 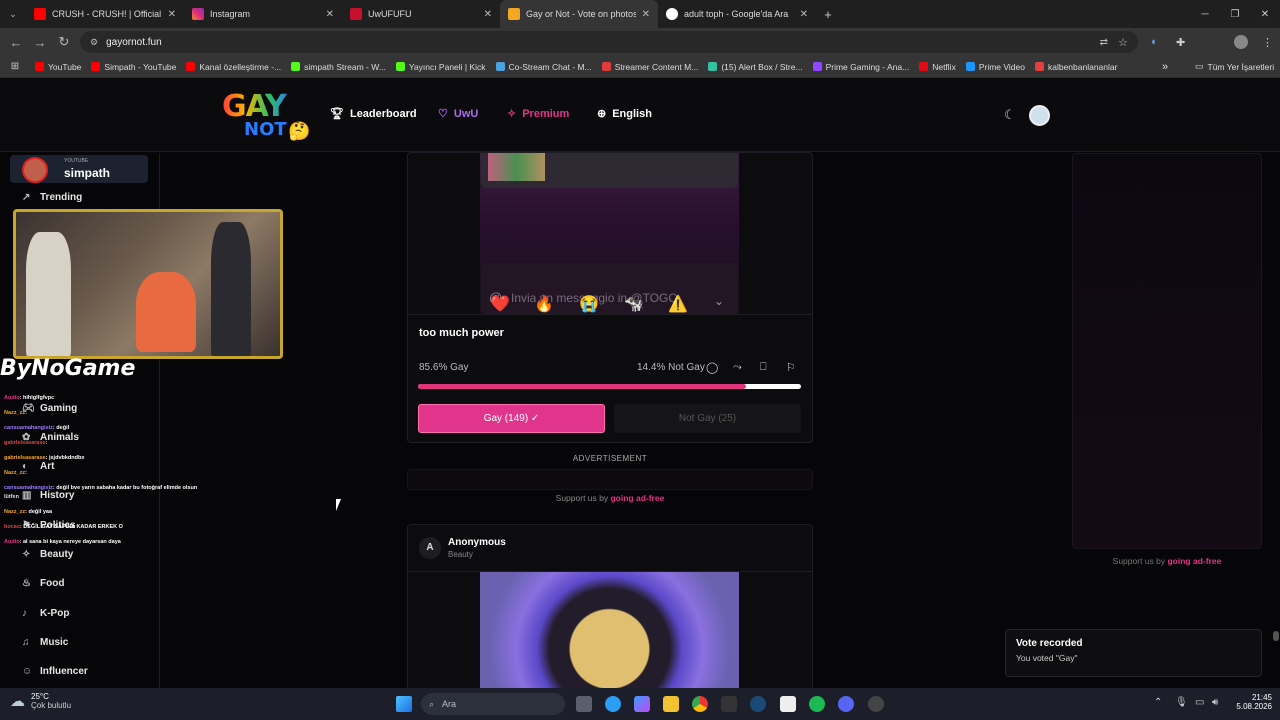 I want to click on sidebar-item-gaming: 🎮︎ Gaming, so click(x=49, y=408).